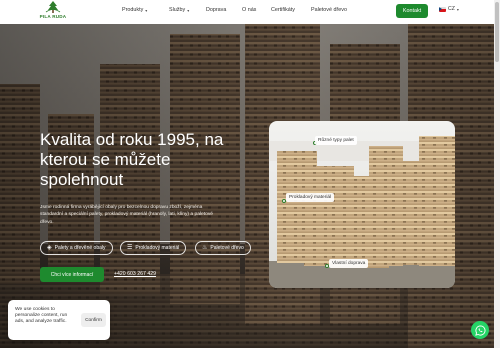 The height and width of the screenshot is (348, 500). I want to click on logo: PILA RUDA, so click(53, 12).